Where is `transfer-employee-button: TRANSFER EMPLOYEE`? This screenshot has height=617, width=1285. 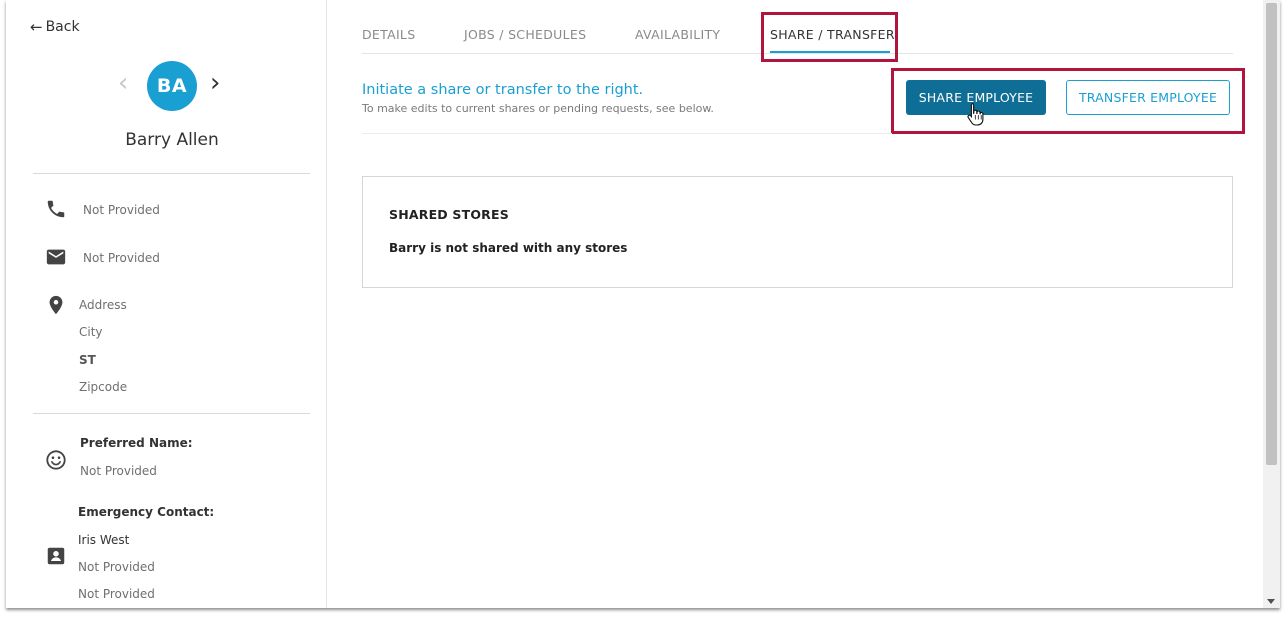 transfer-employee-button: TRANSFER EMPLOYEE is located at coordinates (1148, 97).